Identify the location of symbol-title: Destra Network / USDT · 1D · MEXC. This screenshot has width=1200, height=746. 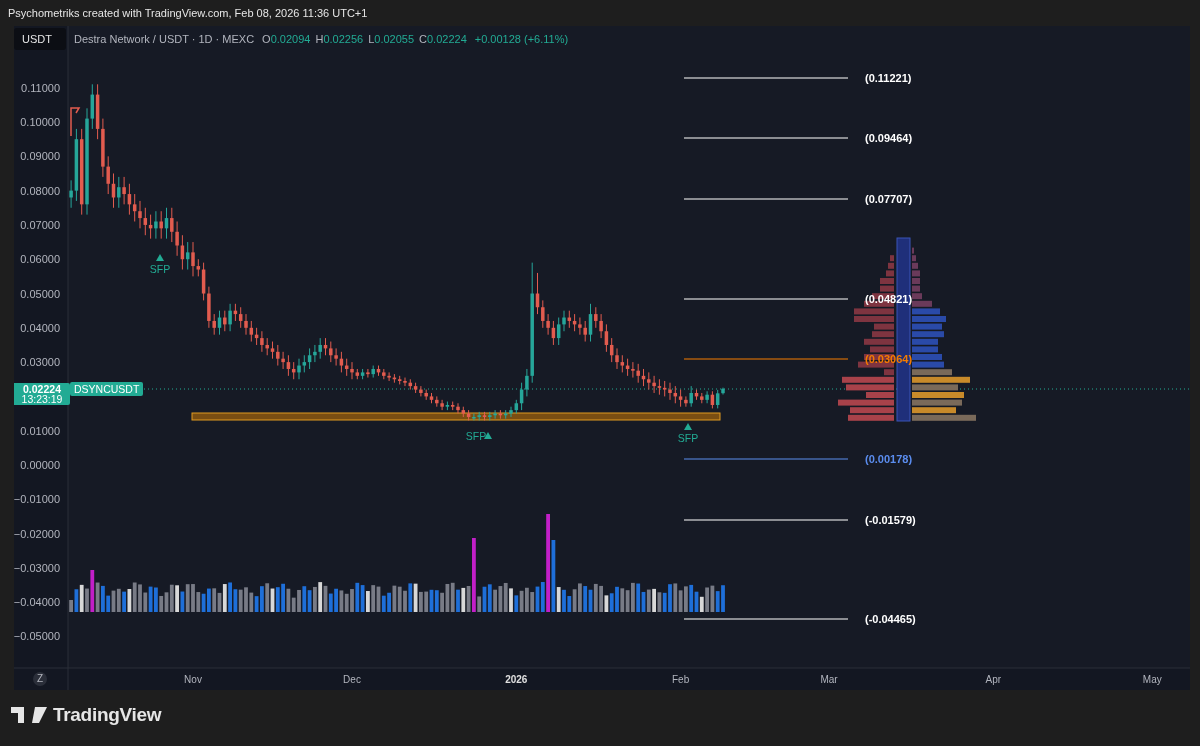
(164, 39).